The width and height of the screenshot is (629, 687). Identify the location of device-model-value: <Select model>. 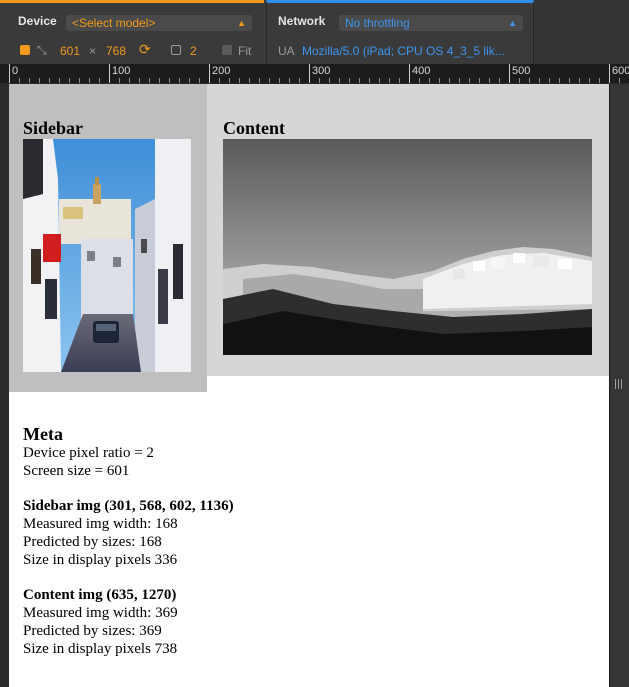
(114, 23).